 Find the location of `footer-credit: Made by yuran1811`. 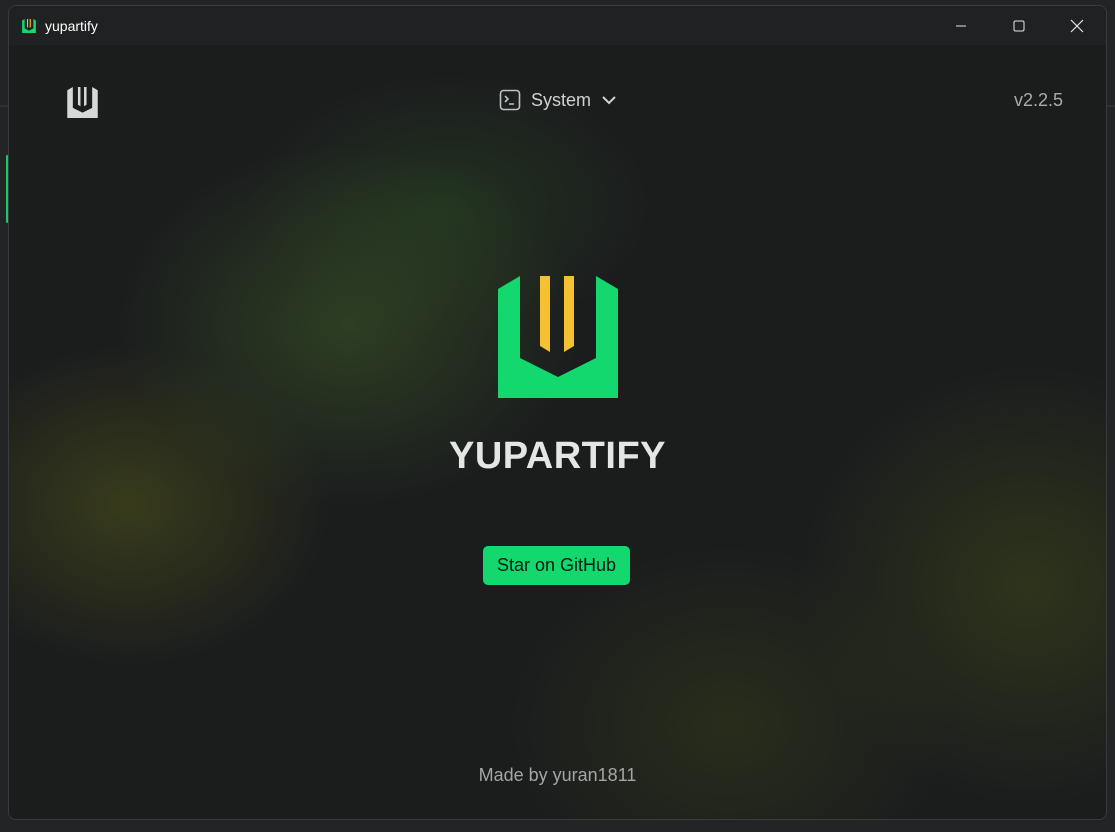

footer-credit: Made by yuran1811 is located at coordinates (557, 775).